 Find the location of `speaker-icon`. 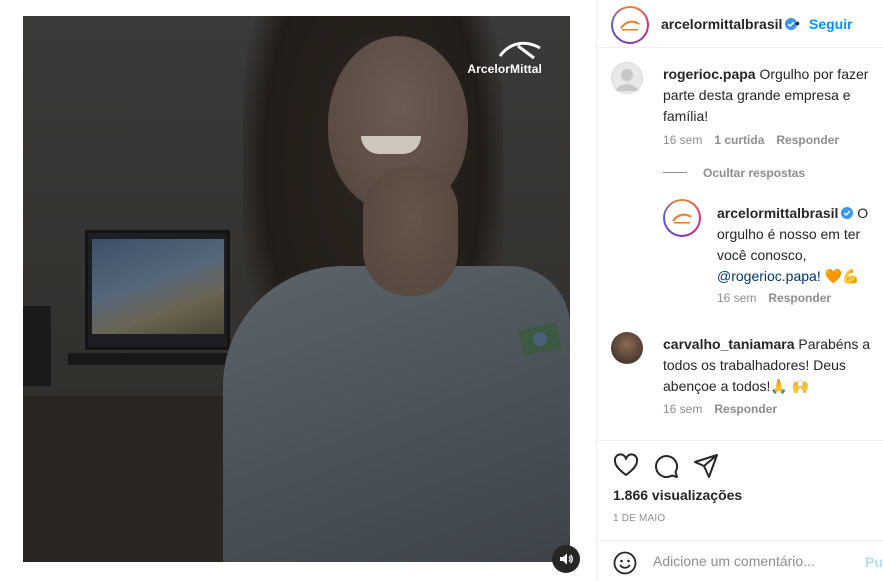

speaker-icon is located at coordinates (566, 559).